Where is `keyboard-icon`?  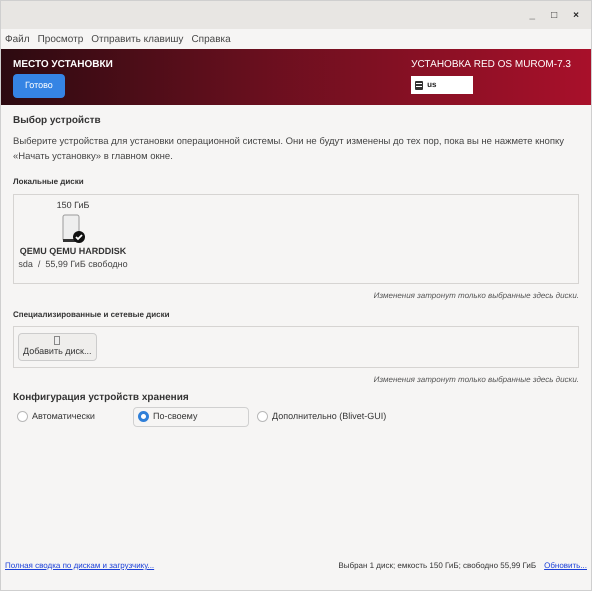 keyboard-icon is located at coordinates (419, 85).